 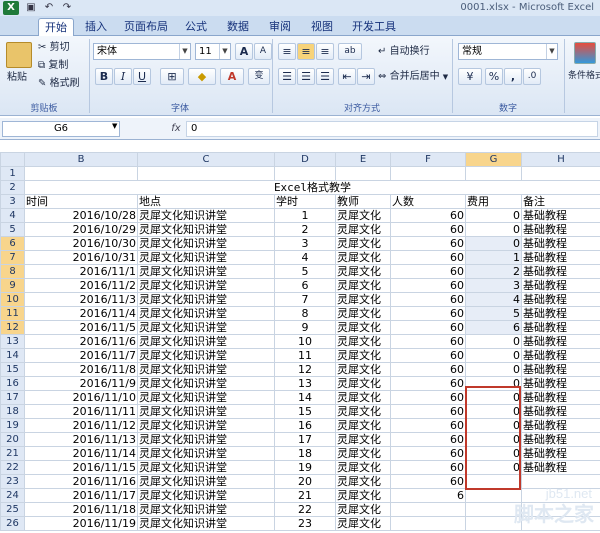 I want to click on undo-icon: ↶, so click(x=49, y=7).